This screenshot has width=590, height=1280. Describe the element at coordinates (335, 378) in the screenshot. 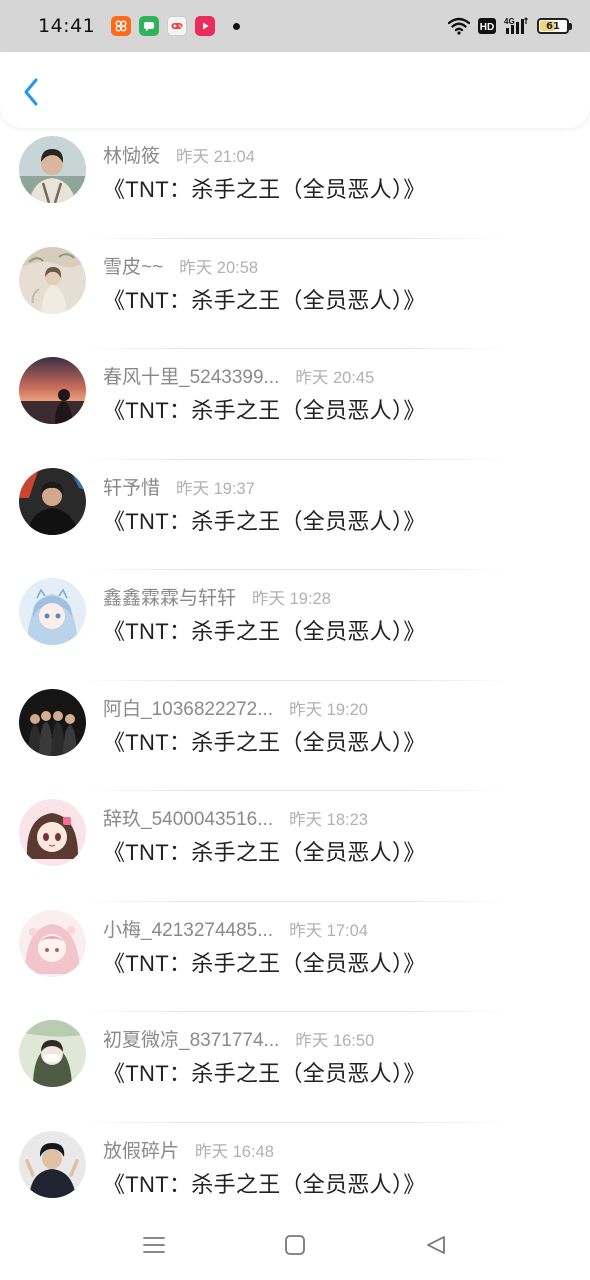

I see `timestamp: 昨天 20:45` at that location.